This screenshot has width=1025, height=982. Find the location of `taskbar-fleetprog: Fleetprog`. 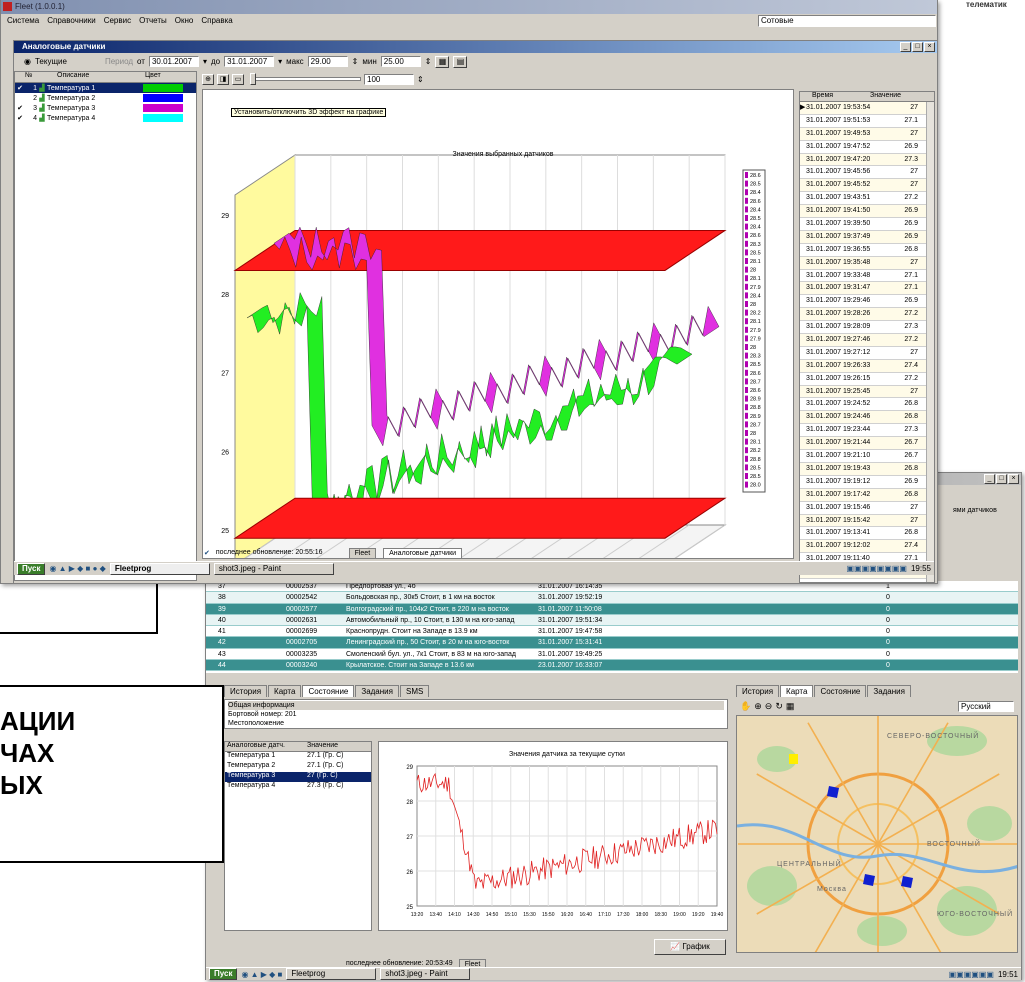

taskbar-fleetprog: Fleetprog is located at coordinates (159, 568).